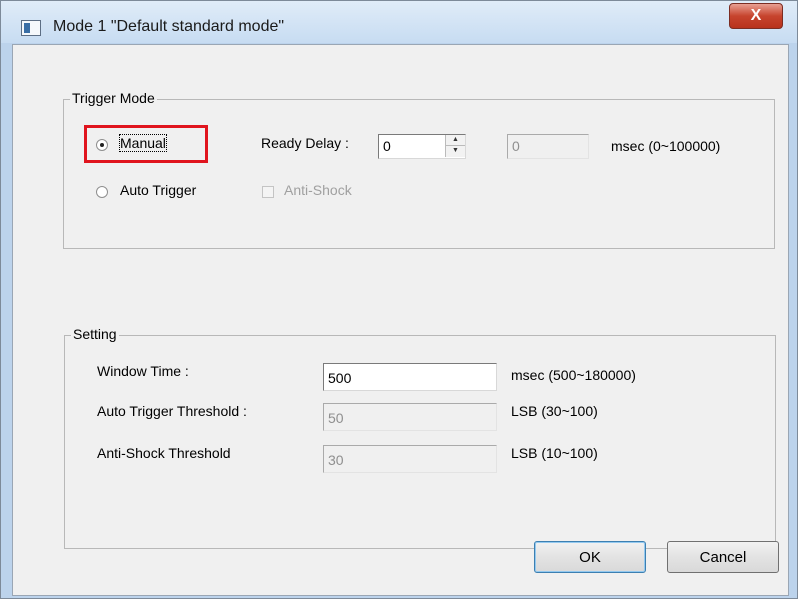  What do you see at coordinates (455, 151) in the screenshot?
I see `spin-down-icon: ▼` at bounding box center [455, 151].